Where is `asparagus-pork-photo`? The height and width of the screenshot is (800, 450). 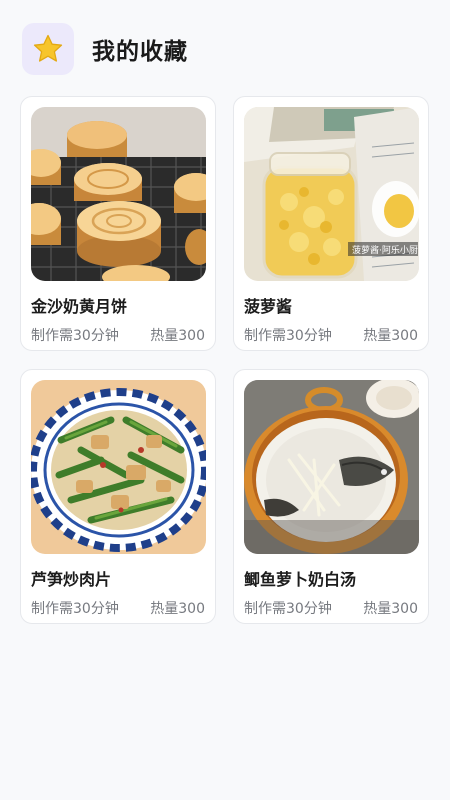 asparagus-pork-photo is located at coordinates (118, 467).